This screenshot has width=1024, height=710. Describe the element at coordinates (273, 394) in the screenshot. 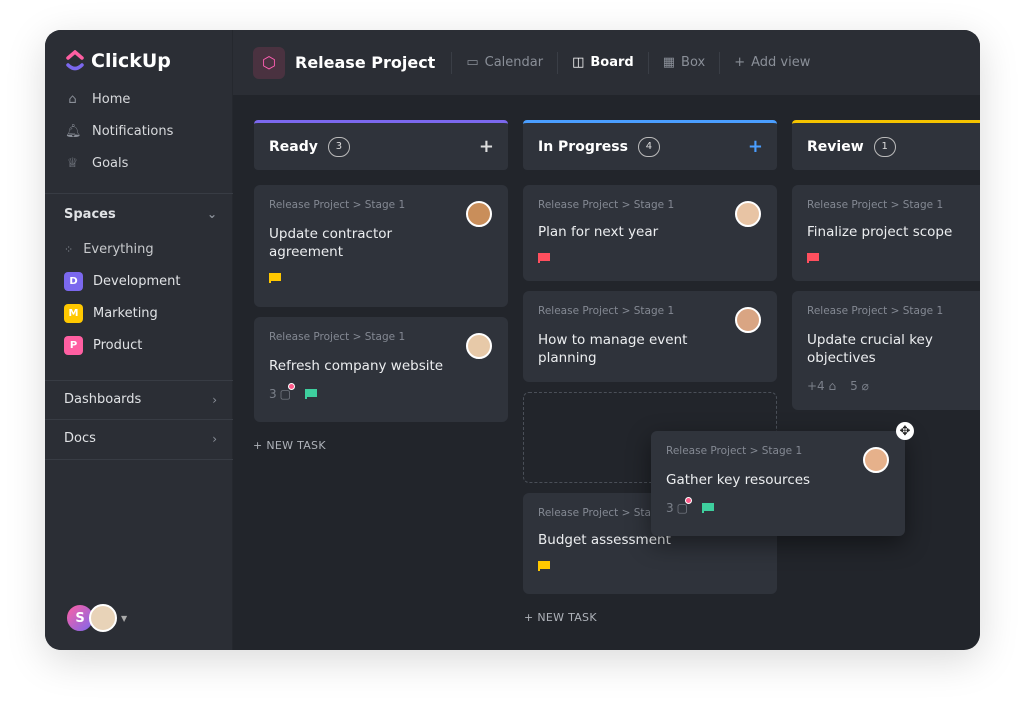

I see `comment-count-text: 3` at that location.